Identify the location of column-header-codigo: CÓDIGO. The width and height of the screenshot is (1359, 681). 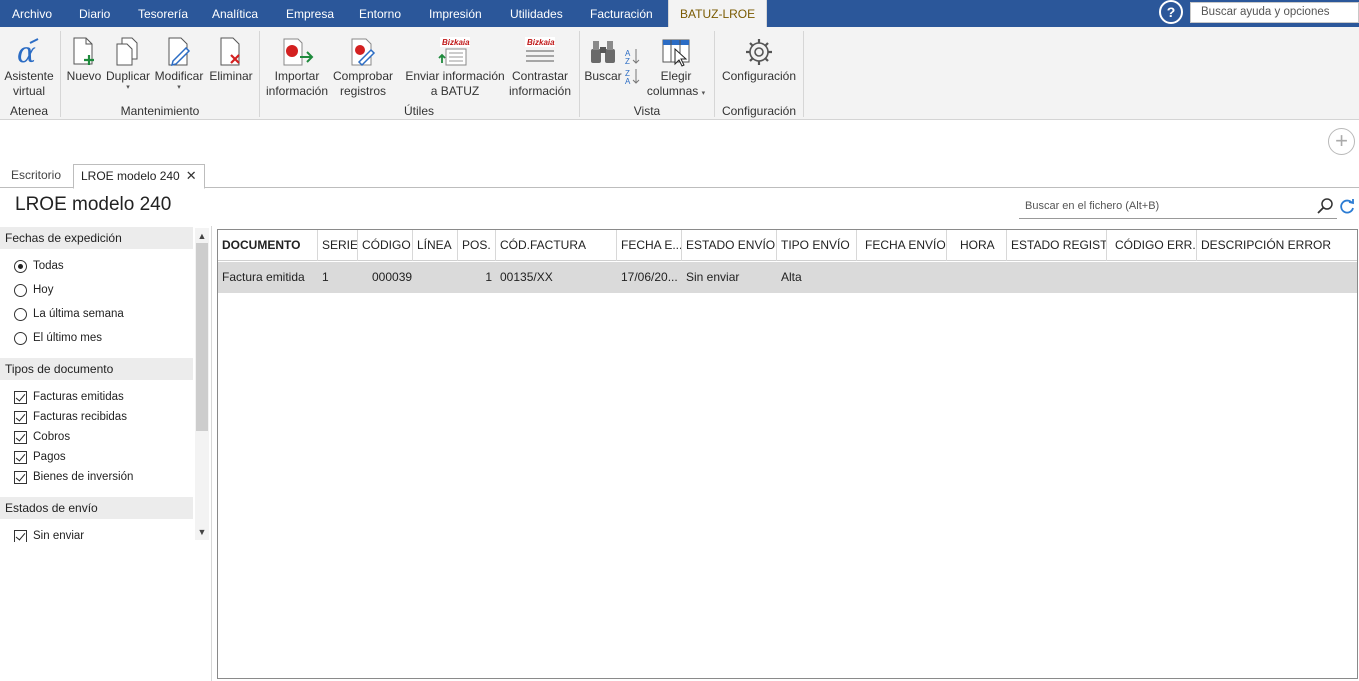
(385, 245).